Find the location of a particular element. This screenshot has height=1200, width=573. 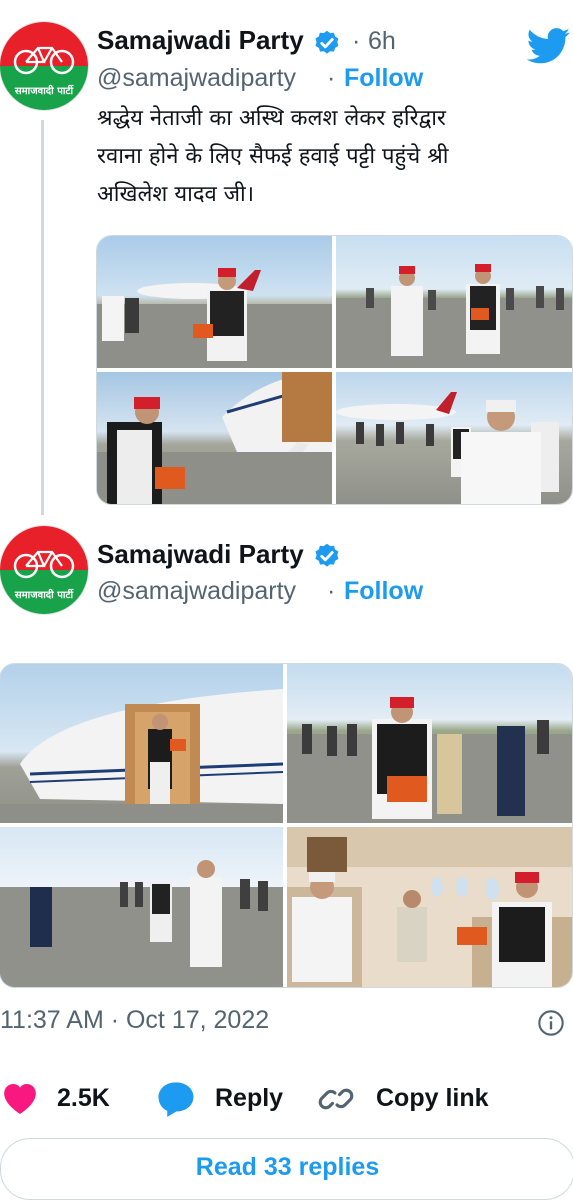

info-icon is located at coordinates (551, 1023).